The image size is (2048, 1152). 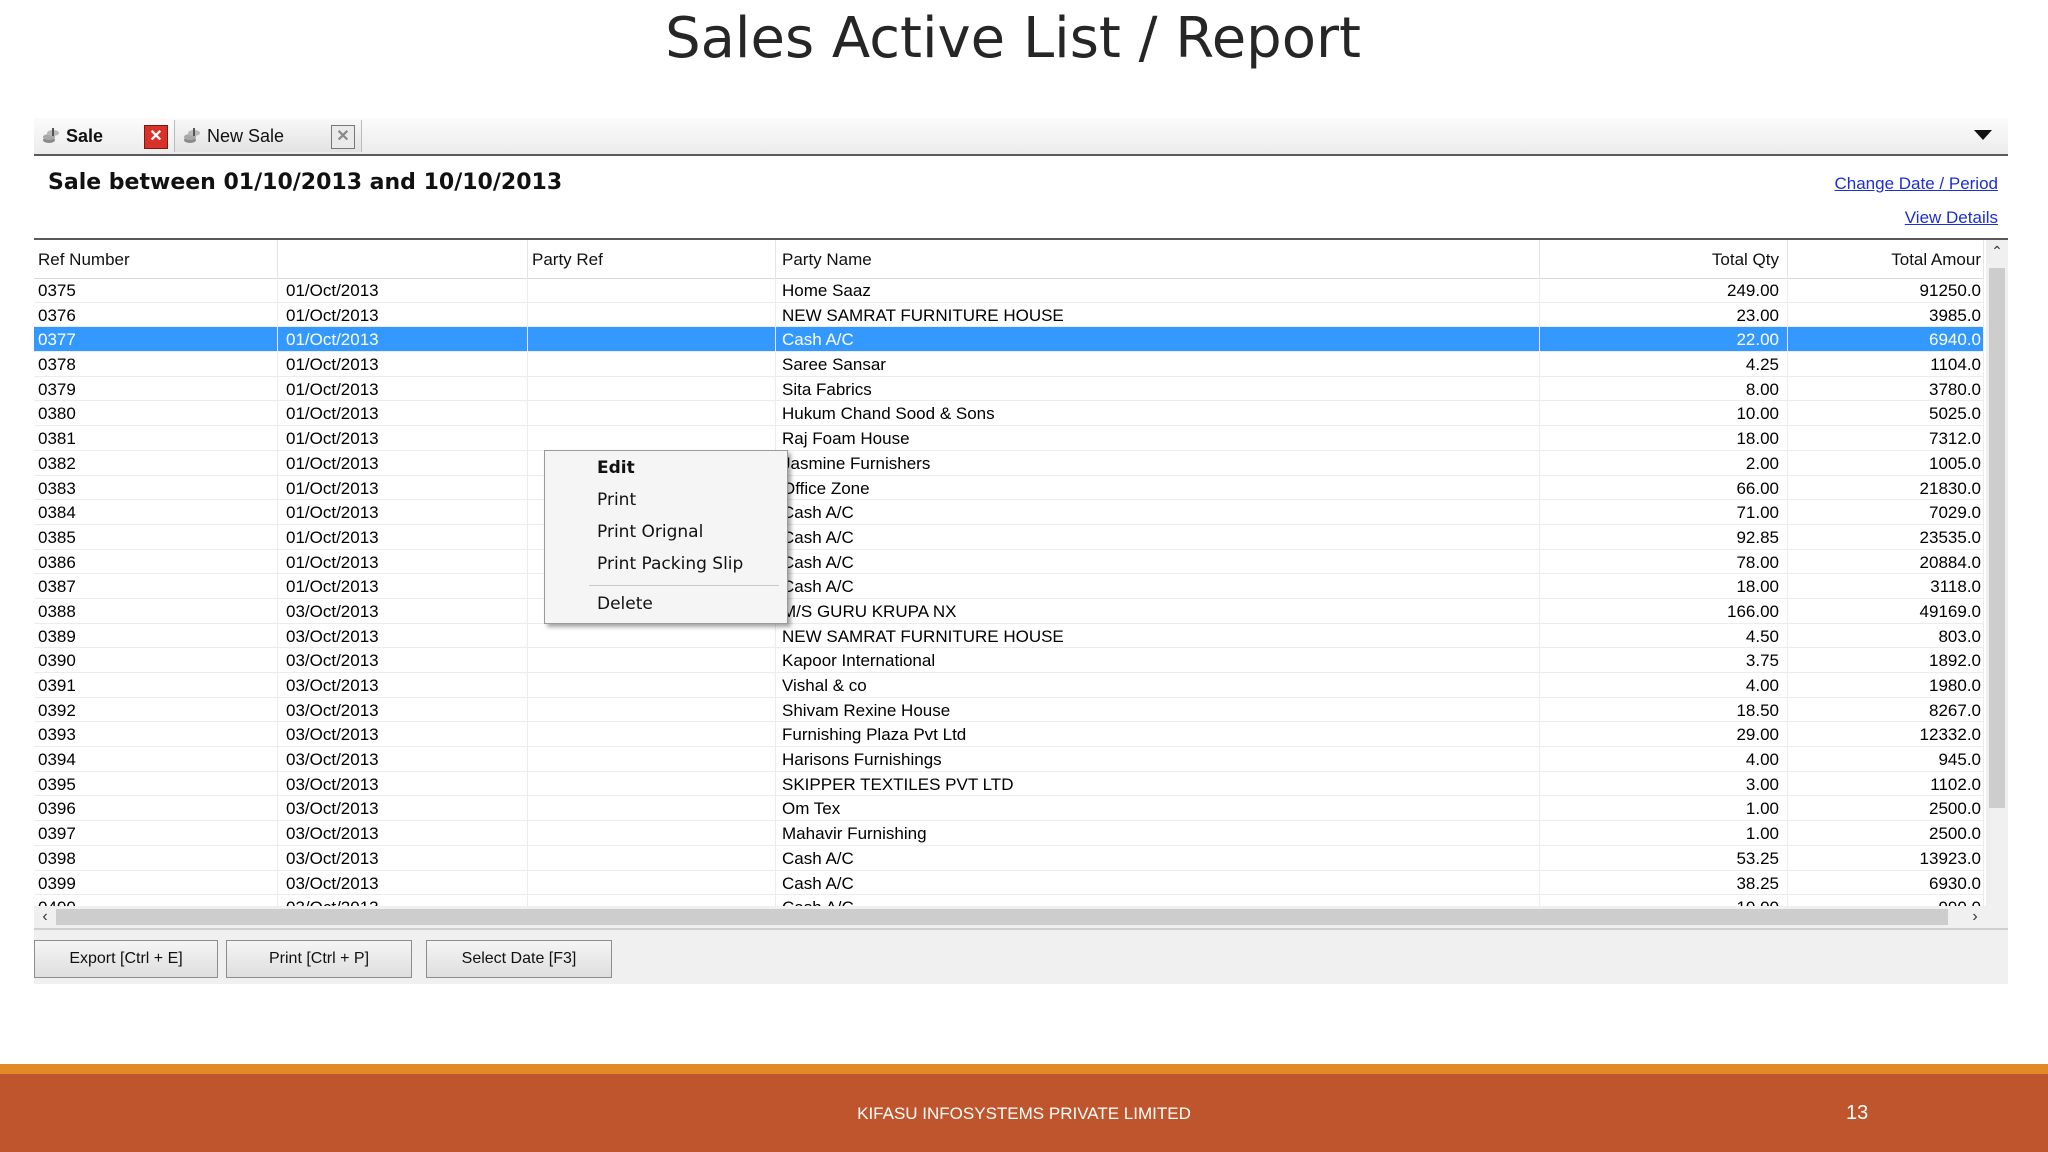 What do you see at coordinates (666, 468) in the screenshot?
I see `context-menu-edit: Edit` at bounding box center [666, 468].